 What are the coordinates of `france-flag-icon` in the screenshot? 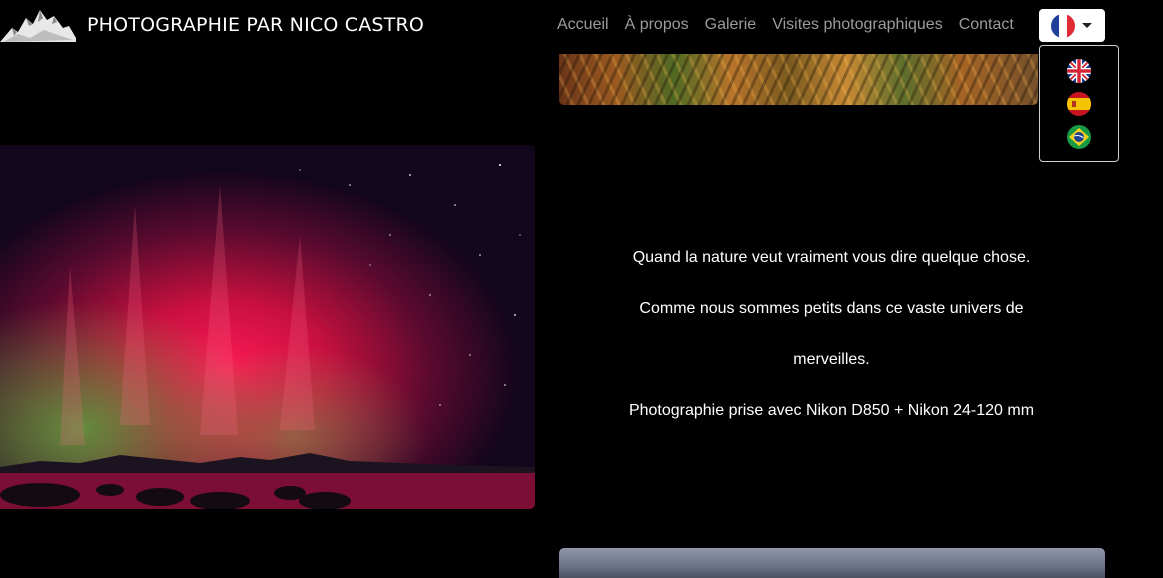 It's located at (1063, 25).